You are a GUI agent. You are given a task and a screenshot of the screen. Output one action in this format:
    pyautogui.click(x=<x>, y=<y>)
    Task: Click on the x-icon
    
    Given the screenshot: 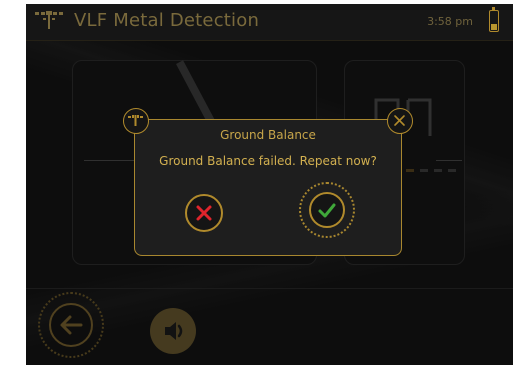 What is the action you would take?
    pyautogui.click(x=204, y=213)
    